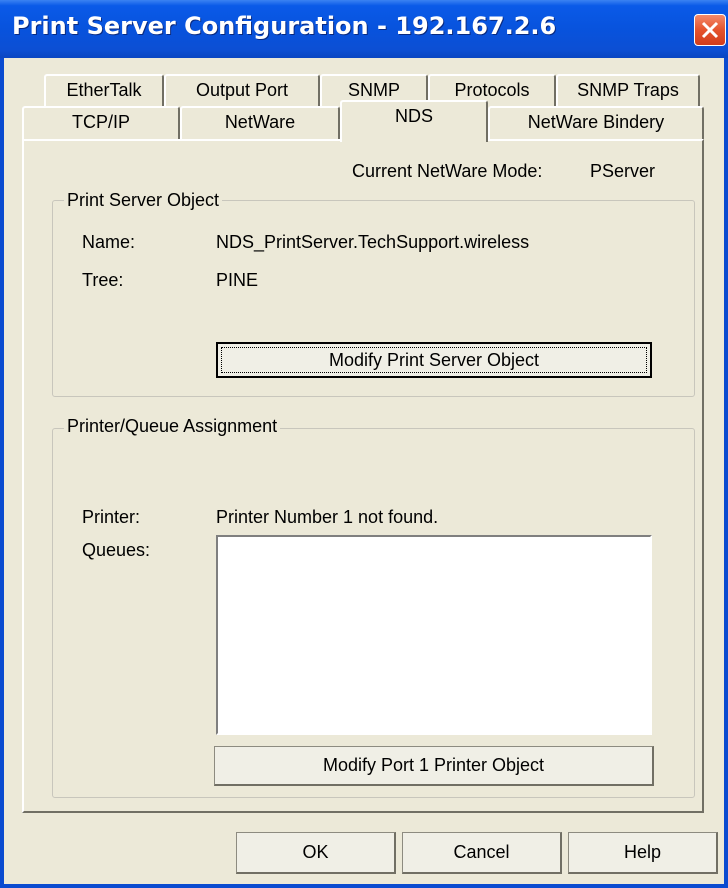  What do you see at coordinates (109, 242) in the screenshot?
I see `server-name-label: Name:` at bounding box center [109, 242].